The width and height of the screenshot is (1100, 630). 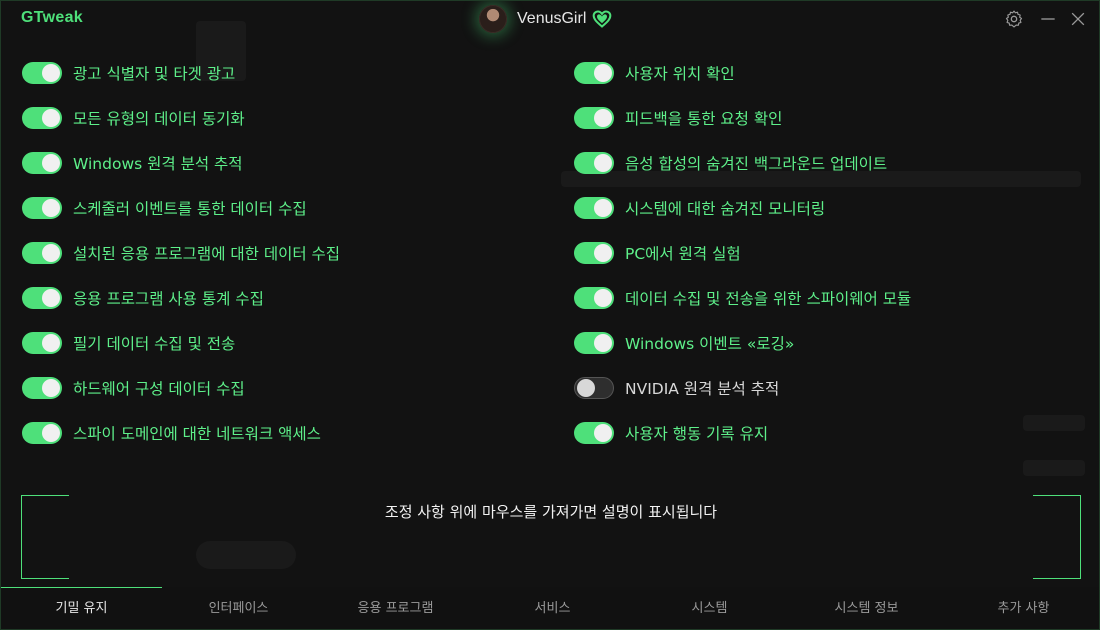 I want to click on app-title: GTweak, so click(x=52, y=17).